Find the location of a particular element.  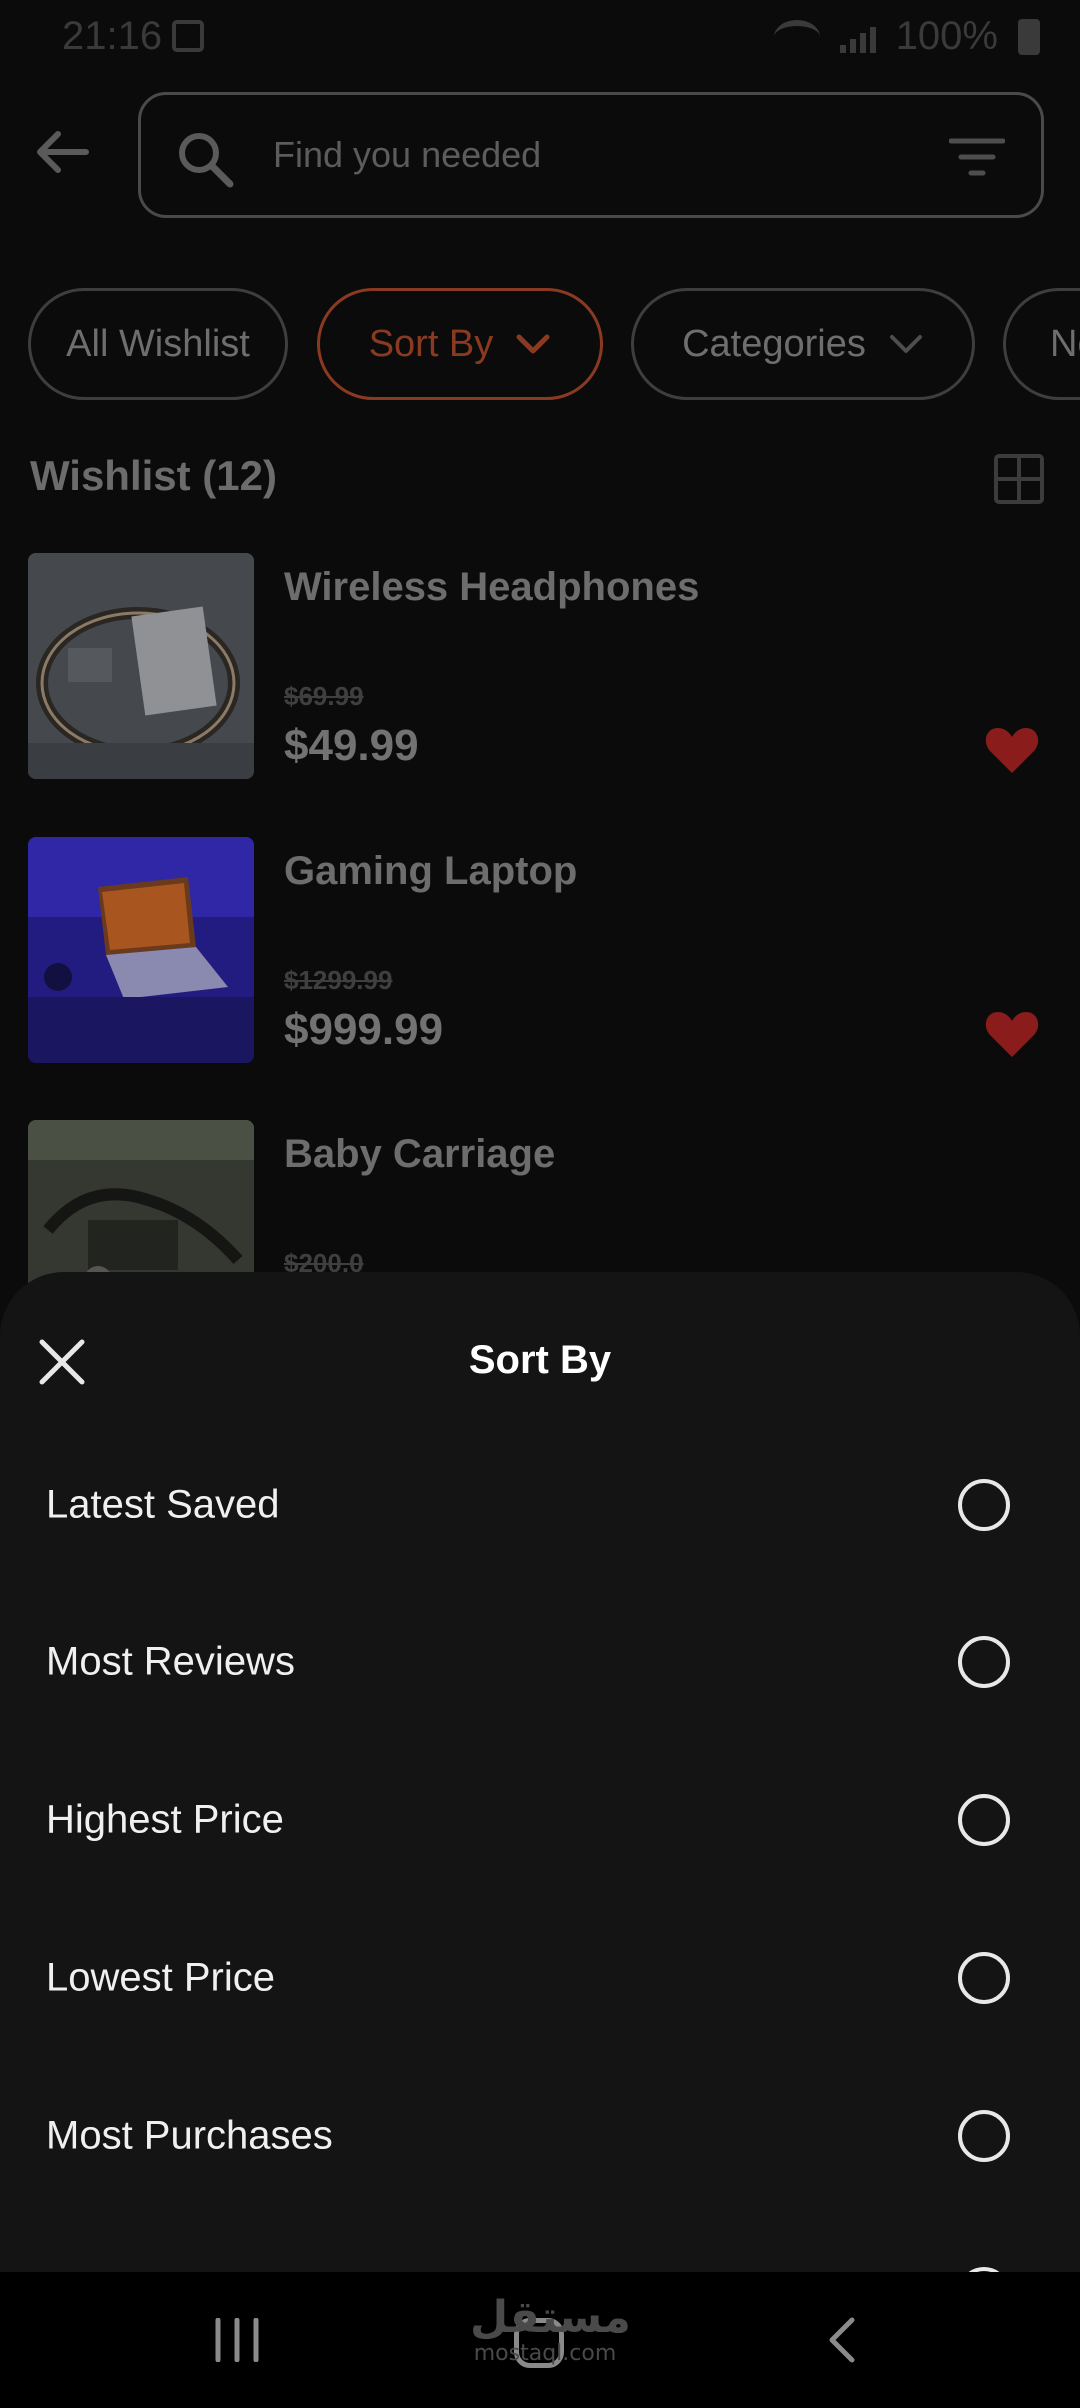

sort-option-next is located at coordinates (540, 2243).